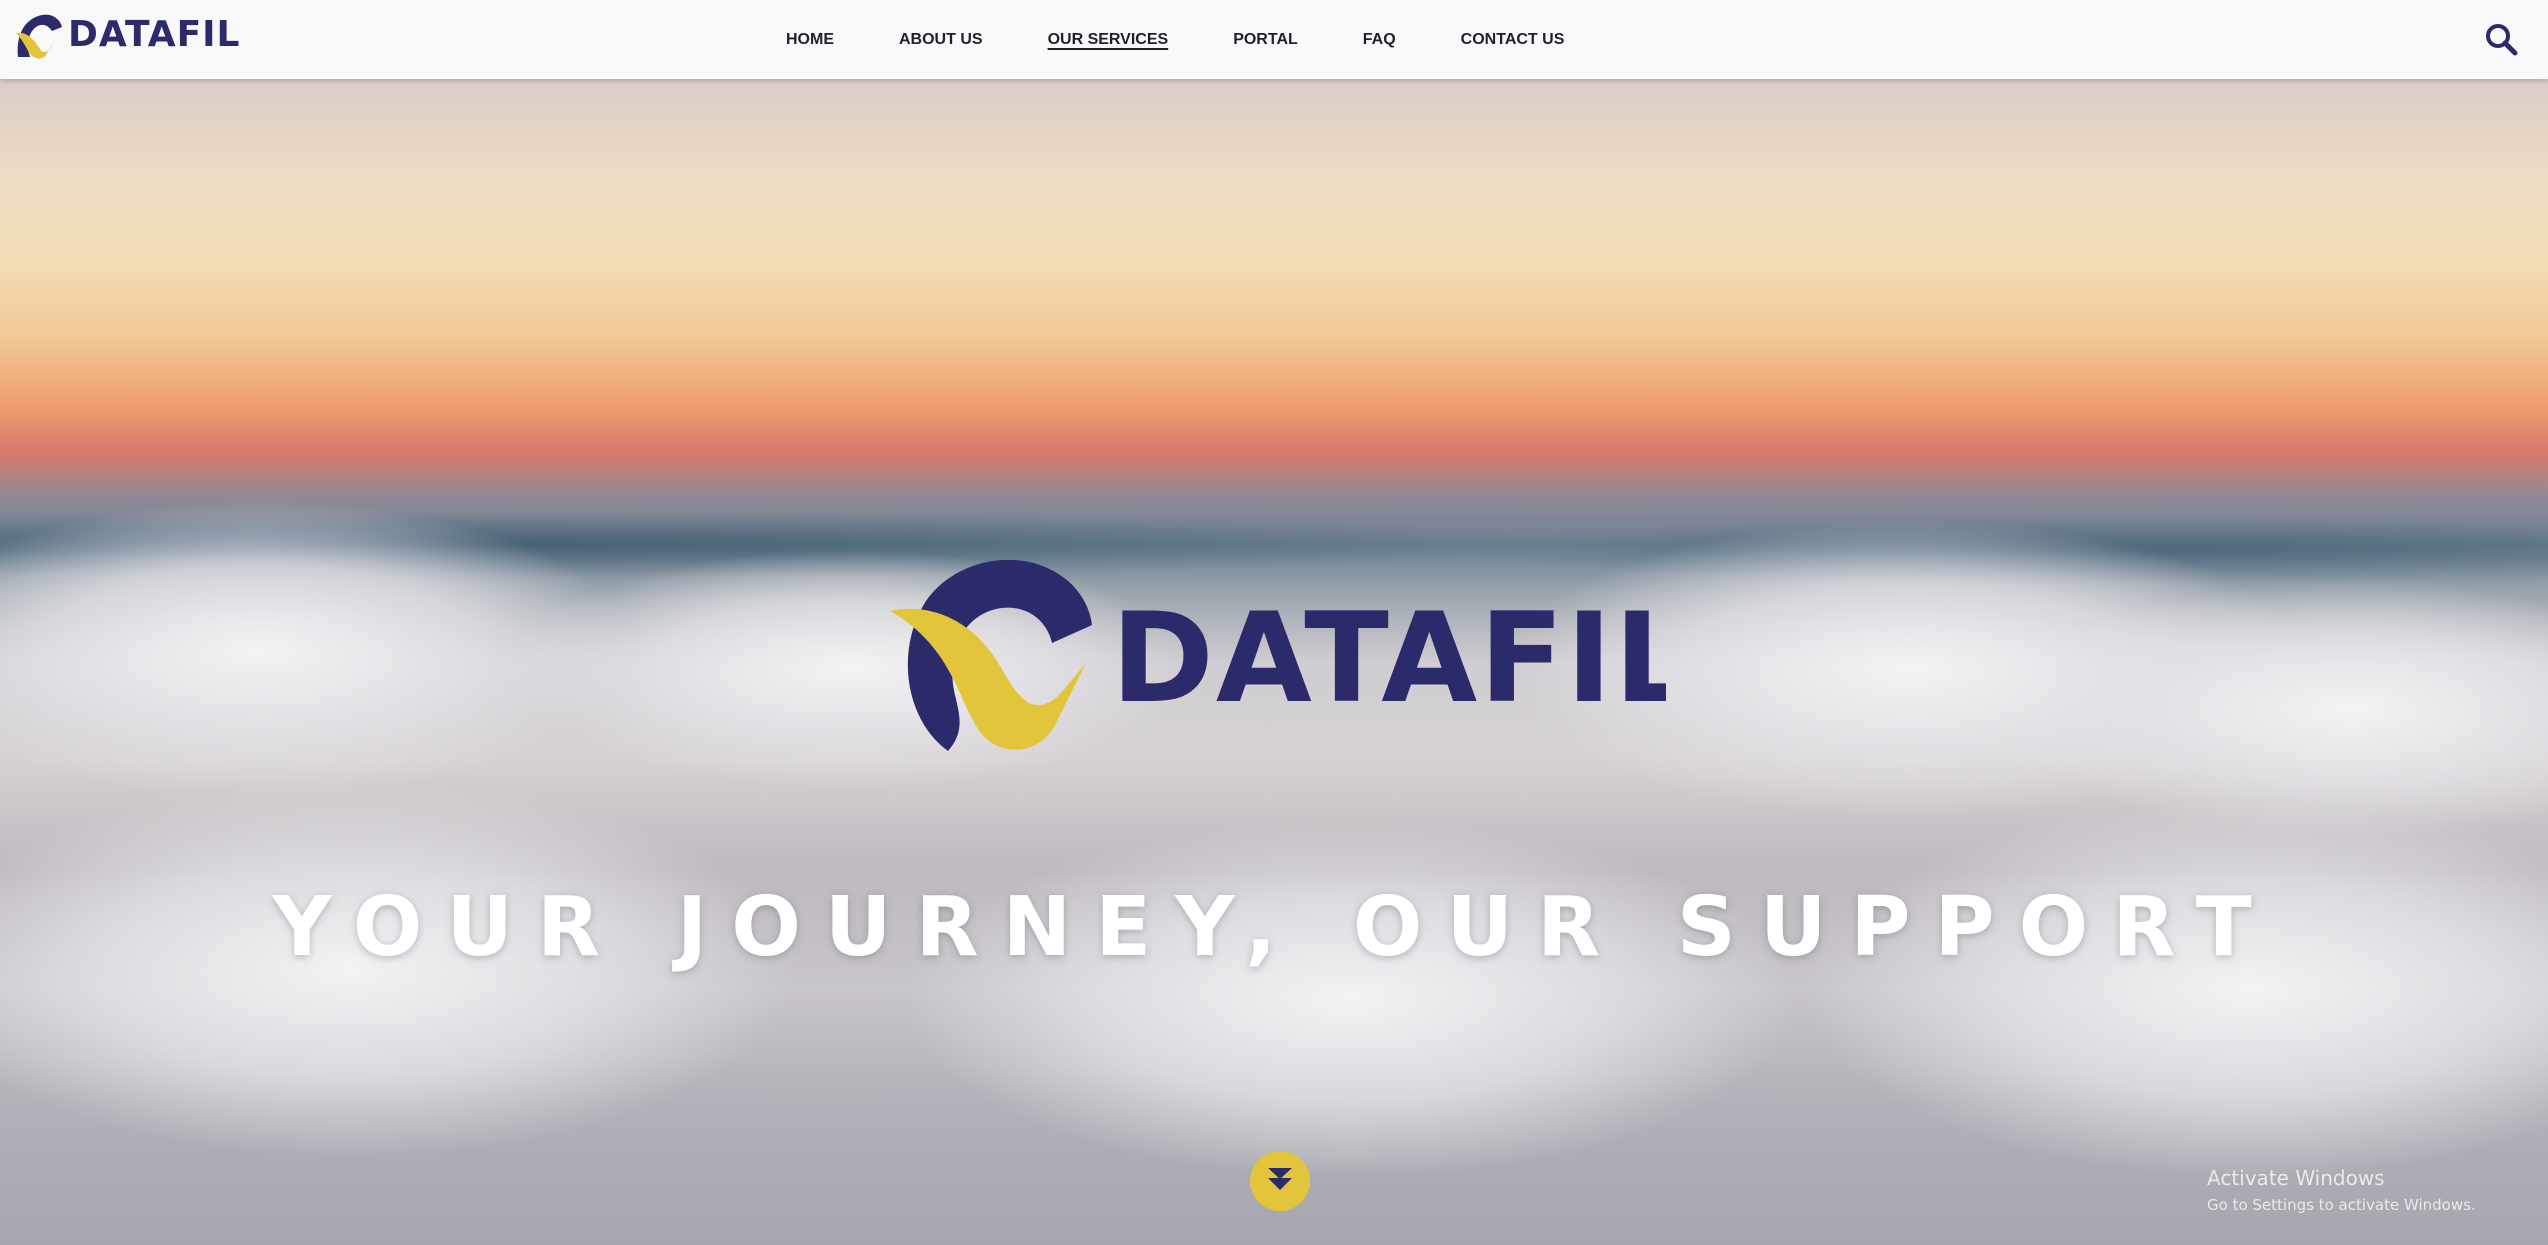 The image size is (2548, 1245). What do you see at coordinates (2341, 1205) in the screenshot?
I see `watermark-subtitle: Go to Settings to activate Windows.` at bounding box center [2341, 1205].